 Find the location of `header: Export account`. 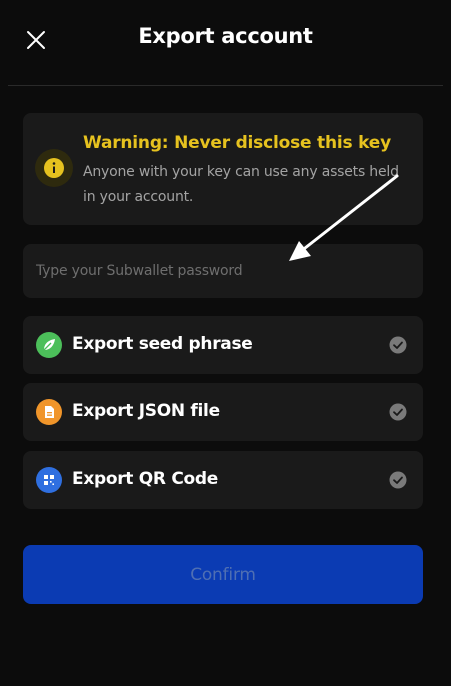

header: Export account is located at coordinates (225, 42).